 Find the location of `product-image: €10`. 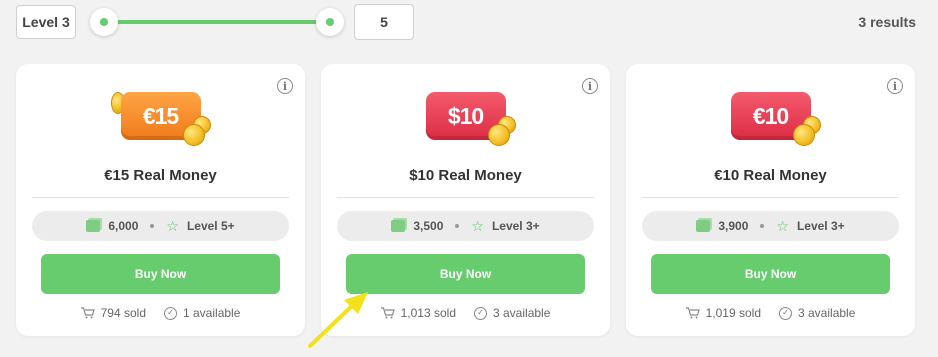

product-image: €10 is located at coordinates (771, 121).